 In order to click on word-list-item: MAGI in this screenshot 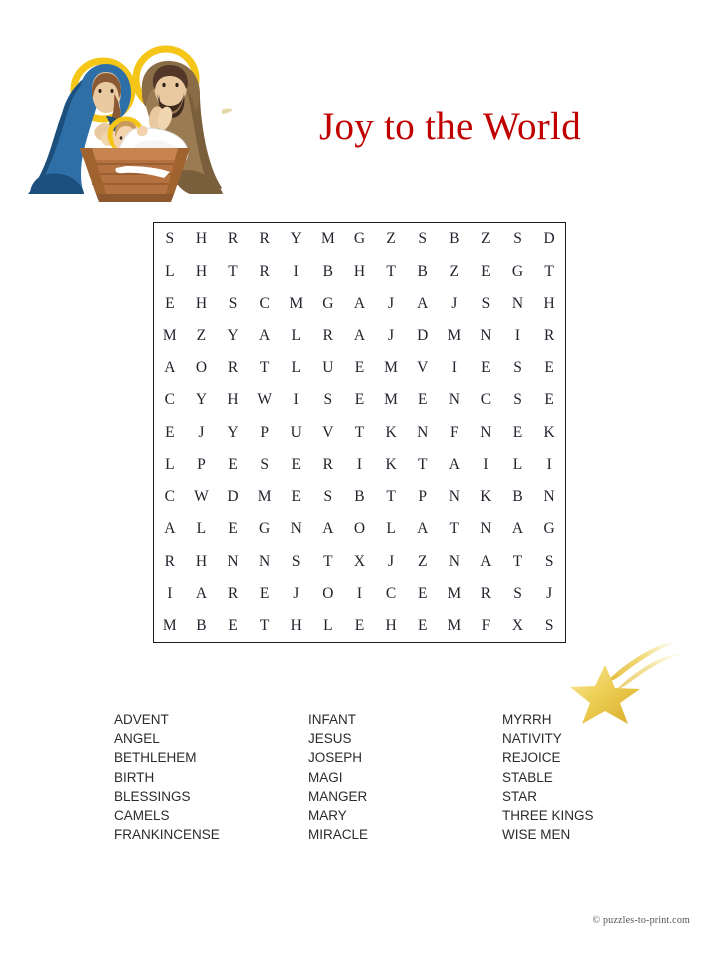, I will do `click(405, 777)`.